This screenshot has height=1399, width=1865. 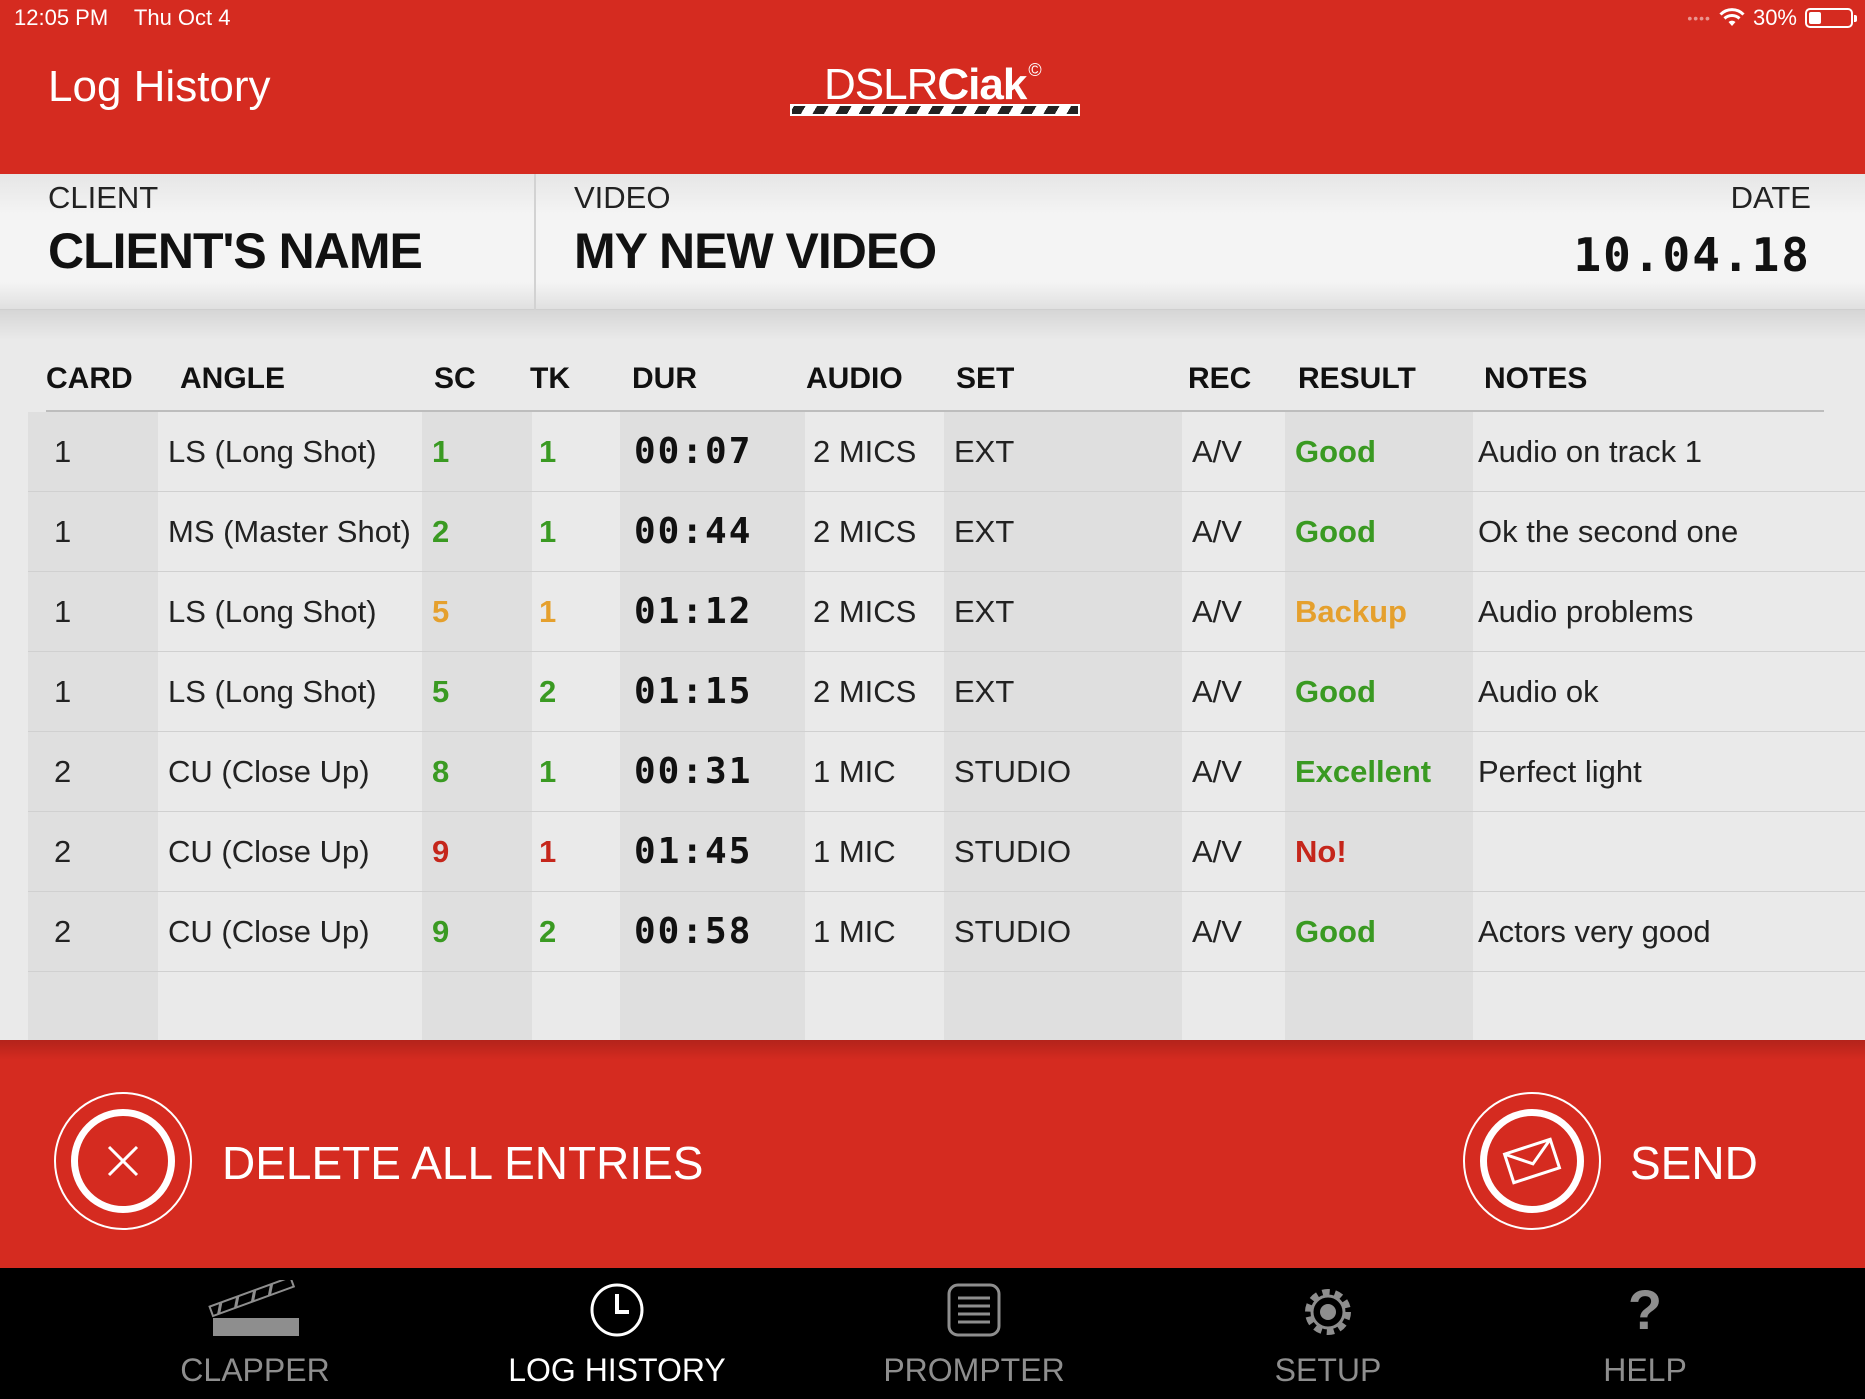 I want to click on info-divider, so click(x=535, y=242).